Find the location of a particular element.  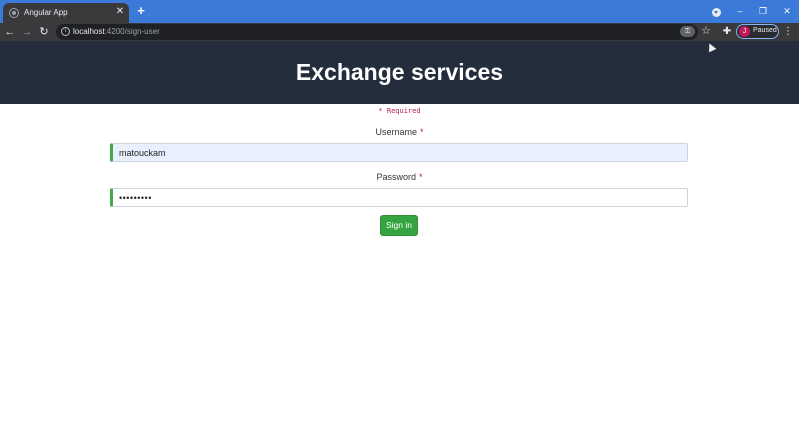

password-label-row: Password * is located at coordinates (399, 177).